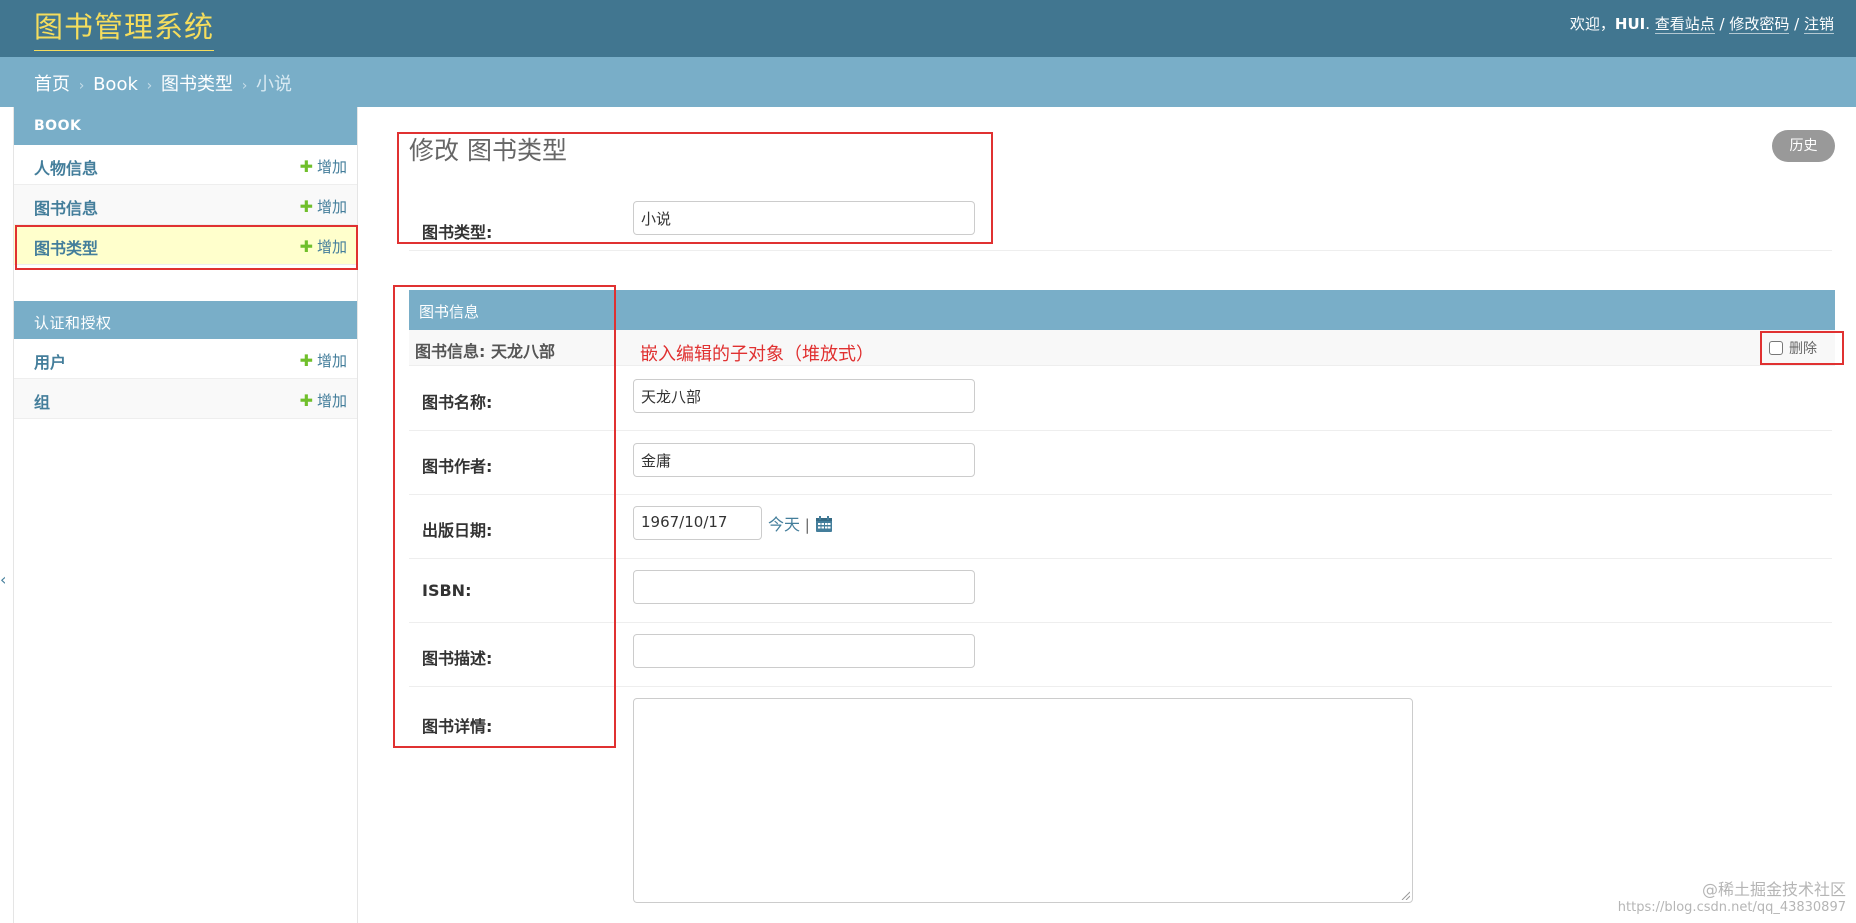  I want to click on annotation-box-type, so click(695, 188).